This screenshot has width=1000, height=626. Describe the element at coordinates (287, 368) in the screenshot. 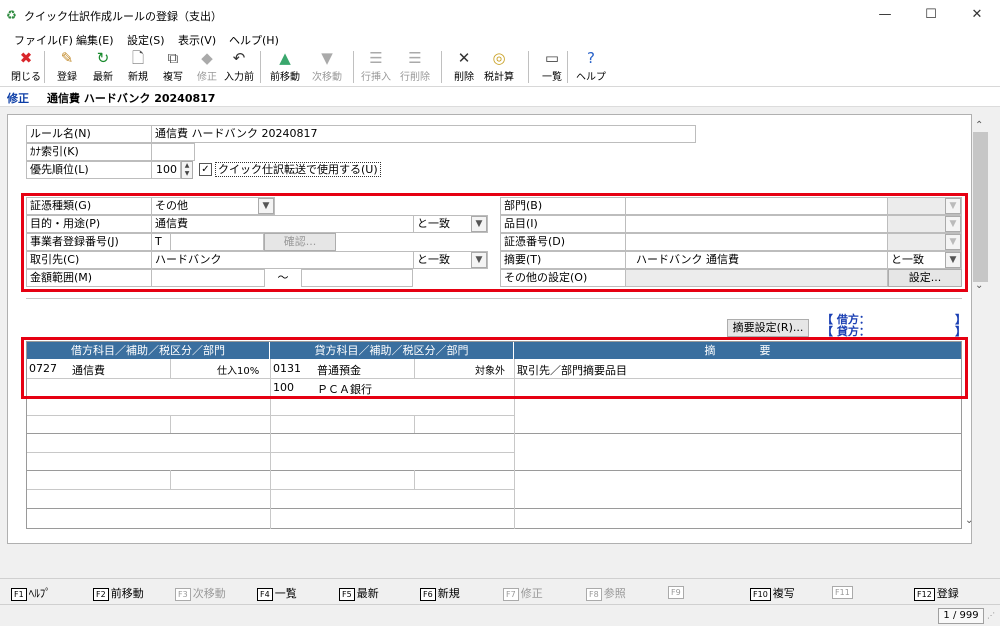

I see `credit-account-code: 0131` at that location.